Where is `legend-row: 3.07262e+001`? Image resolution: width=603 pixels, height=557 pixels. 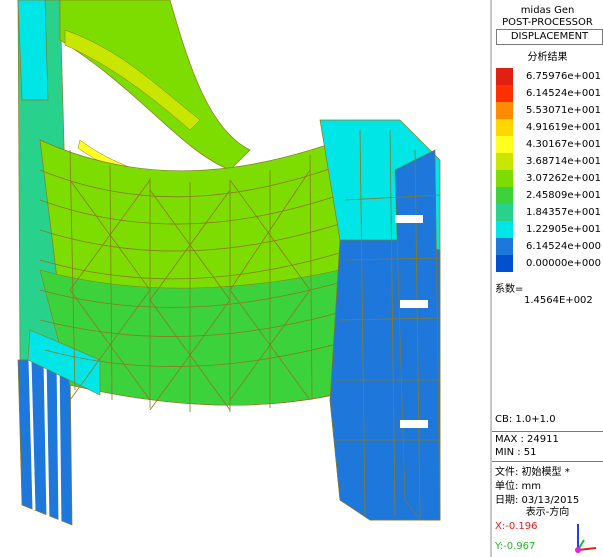
legend-row: 3.07262e+001 is located at coordinates (549, 178).